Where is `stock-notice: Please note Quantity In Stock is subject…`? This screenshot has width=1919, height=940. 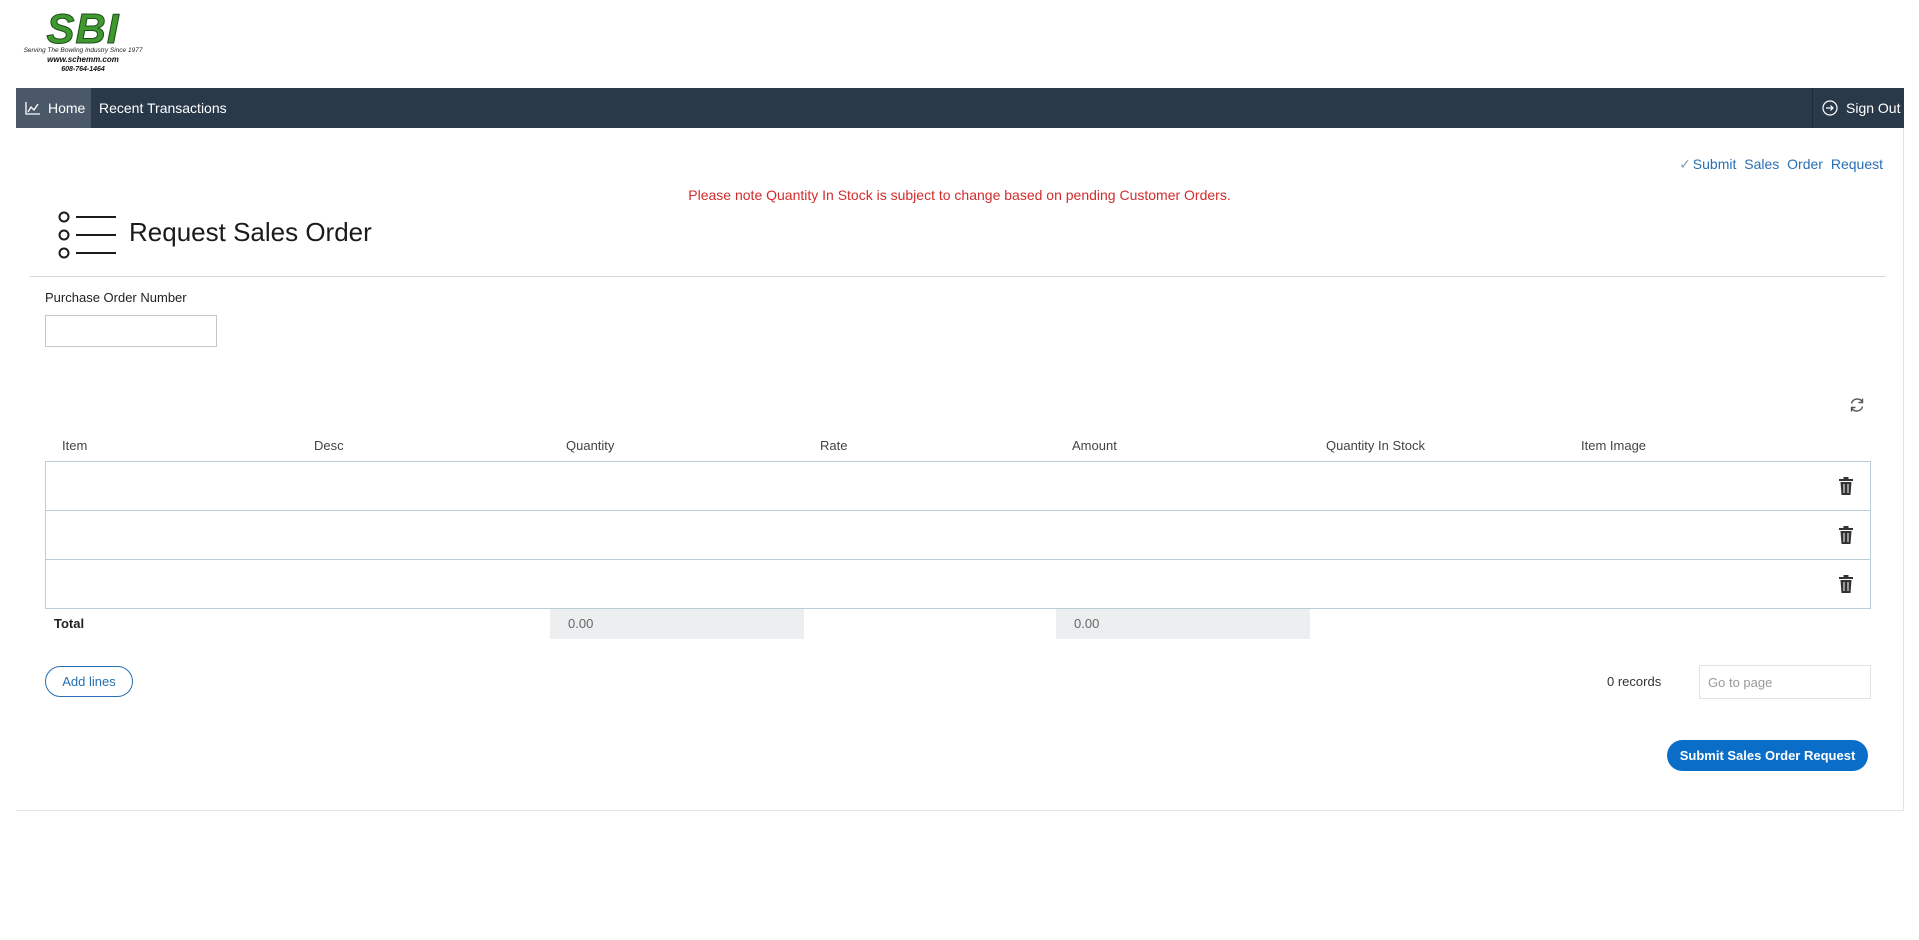 stock-notice: Please note Quantity In Stock is subject… is located at coordinates (959, 195).